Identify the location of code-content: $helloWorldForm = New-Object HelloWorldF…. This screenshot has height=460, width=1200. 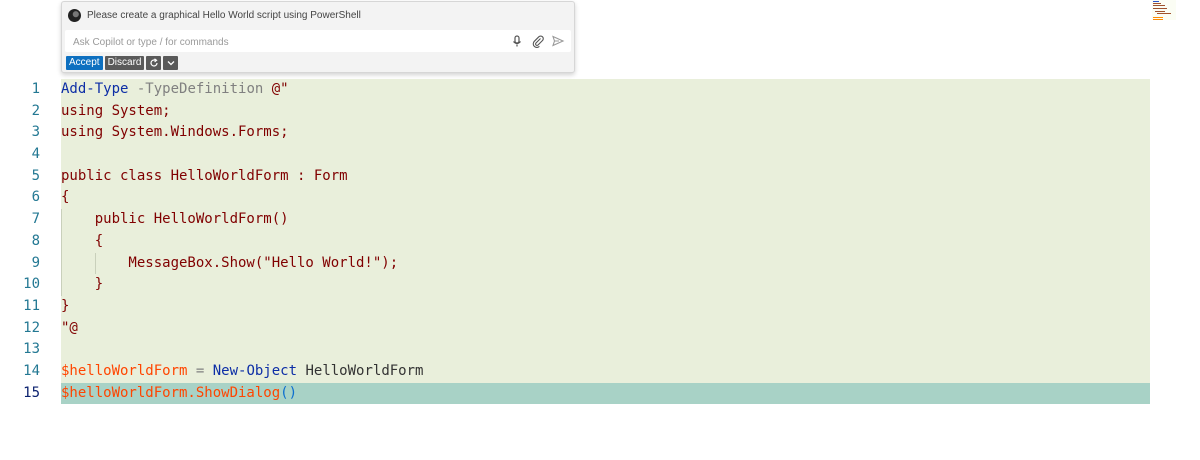
(605, 371).